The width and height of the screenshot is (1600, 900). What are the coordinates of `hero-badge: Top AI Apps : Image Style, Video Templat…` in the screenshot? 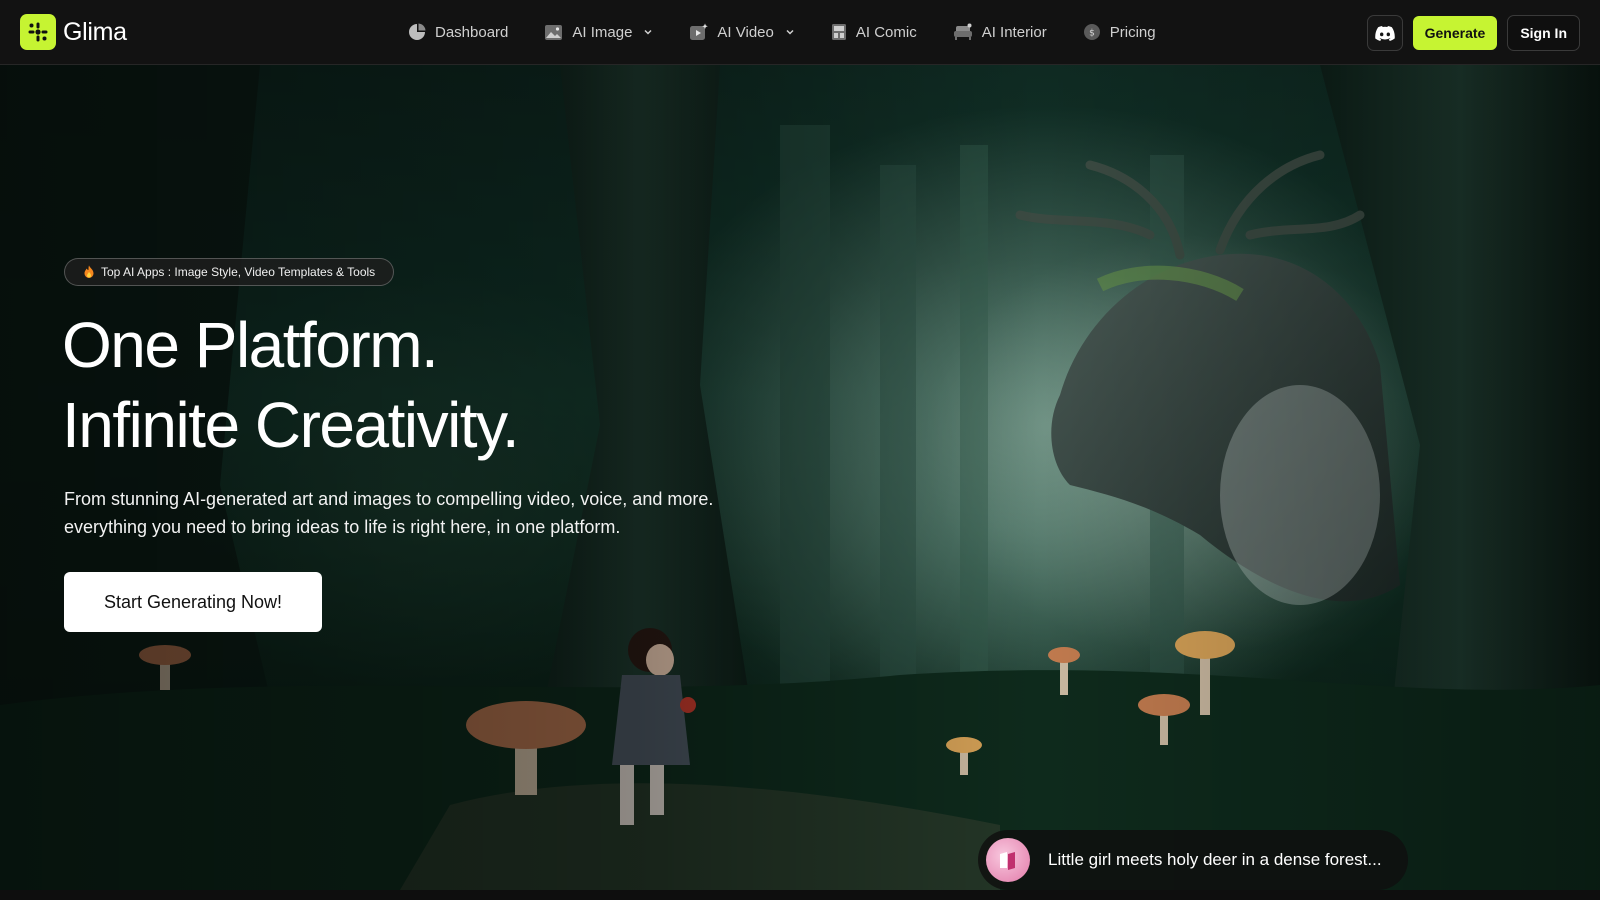 It's located at (229, 272).